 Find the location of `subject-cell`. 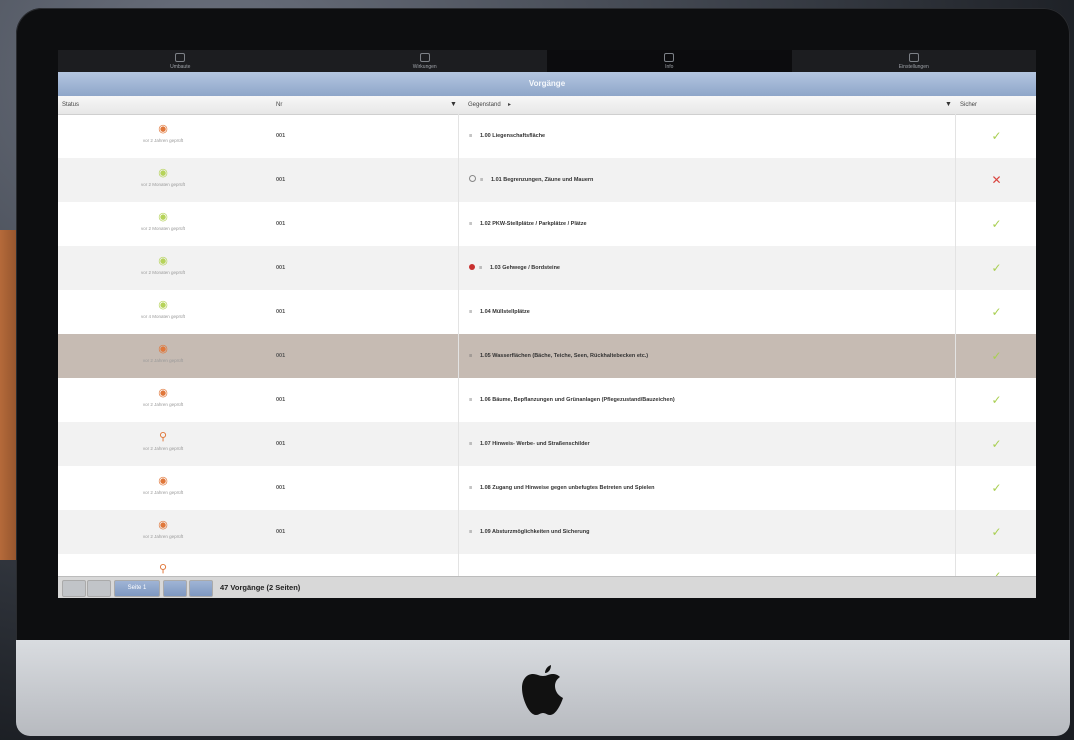

subject-cell is located at coordinates (705, 565).